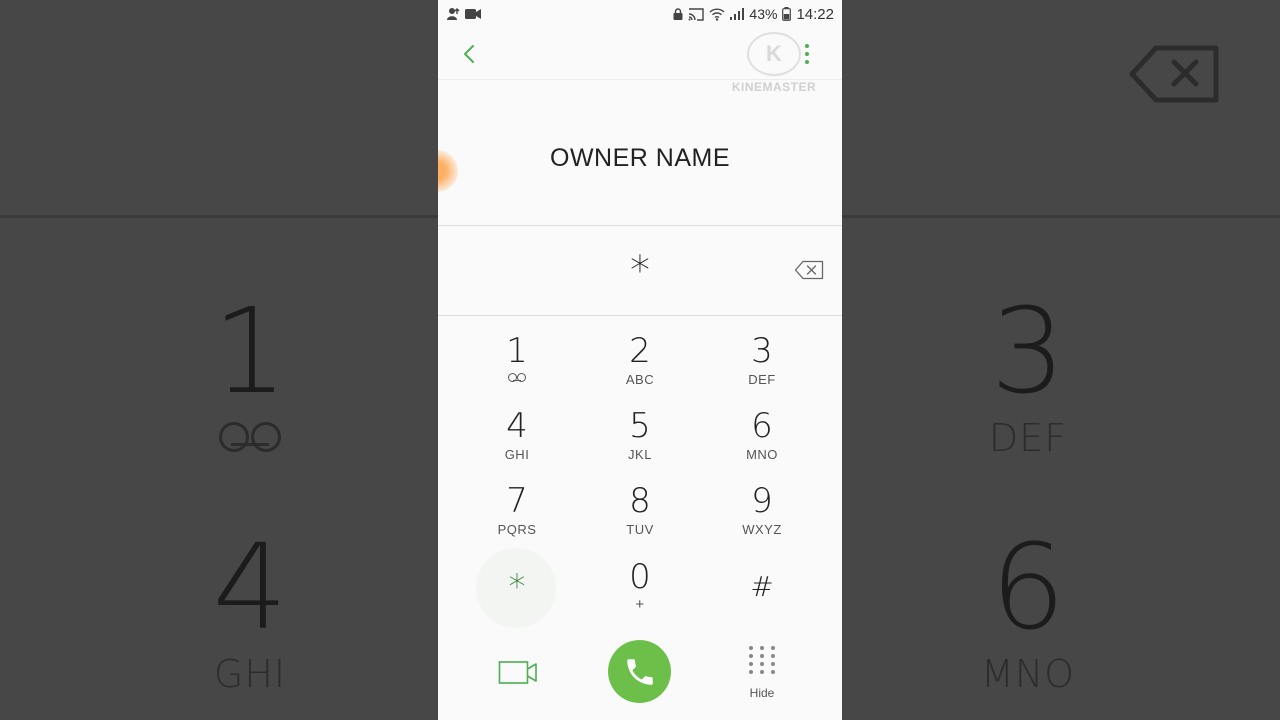 This screenshot has width=1280, height=720. I want to click on key-digit: 5, so click(640, 426).